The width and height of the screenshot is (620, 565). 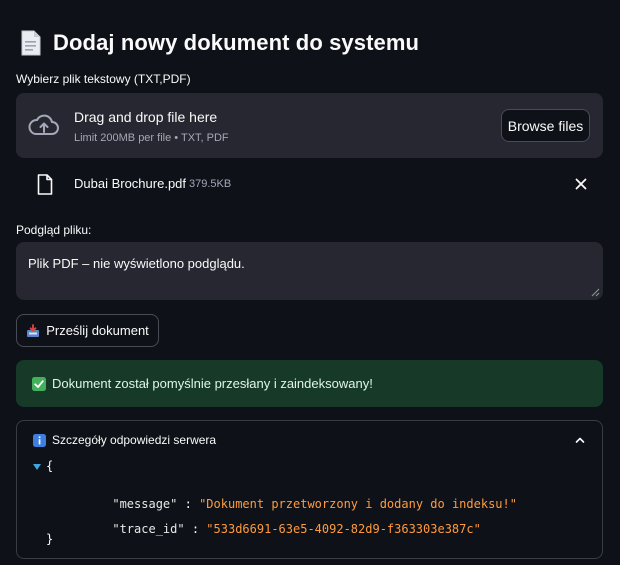 What do you see at coordinates (39, 440) in the screenshot?
I see `info-icon` at bounding box center [39, 440].